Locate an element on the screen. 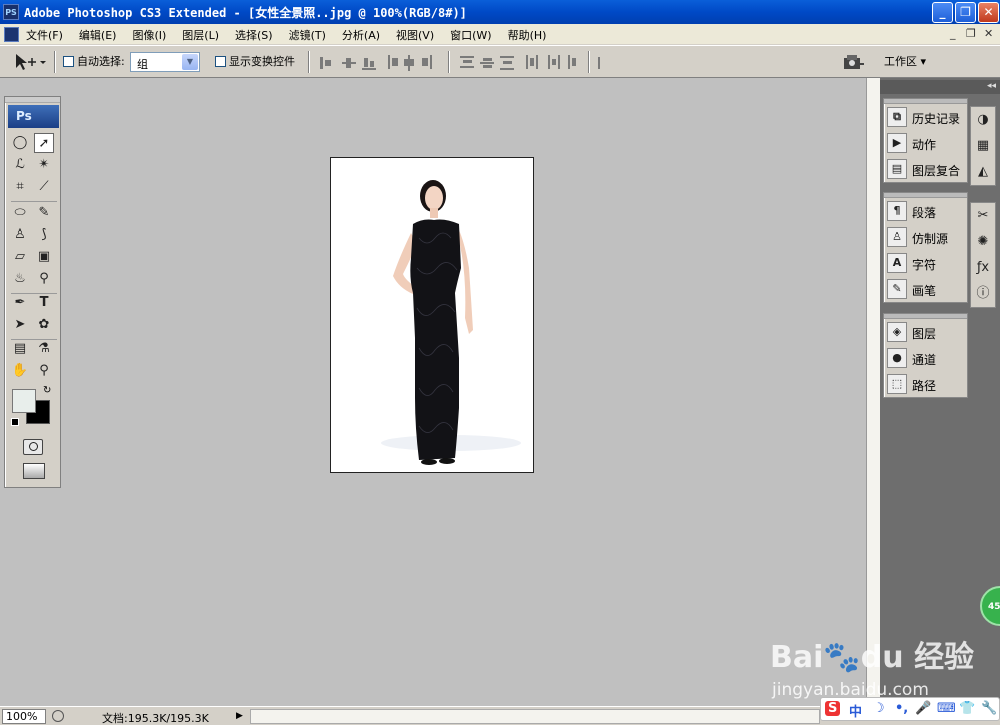 This screenshot has width=1000, height=725. horizontal-scrollbar is located at coordinates (535, 716).